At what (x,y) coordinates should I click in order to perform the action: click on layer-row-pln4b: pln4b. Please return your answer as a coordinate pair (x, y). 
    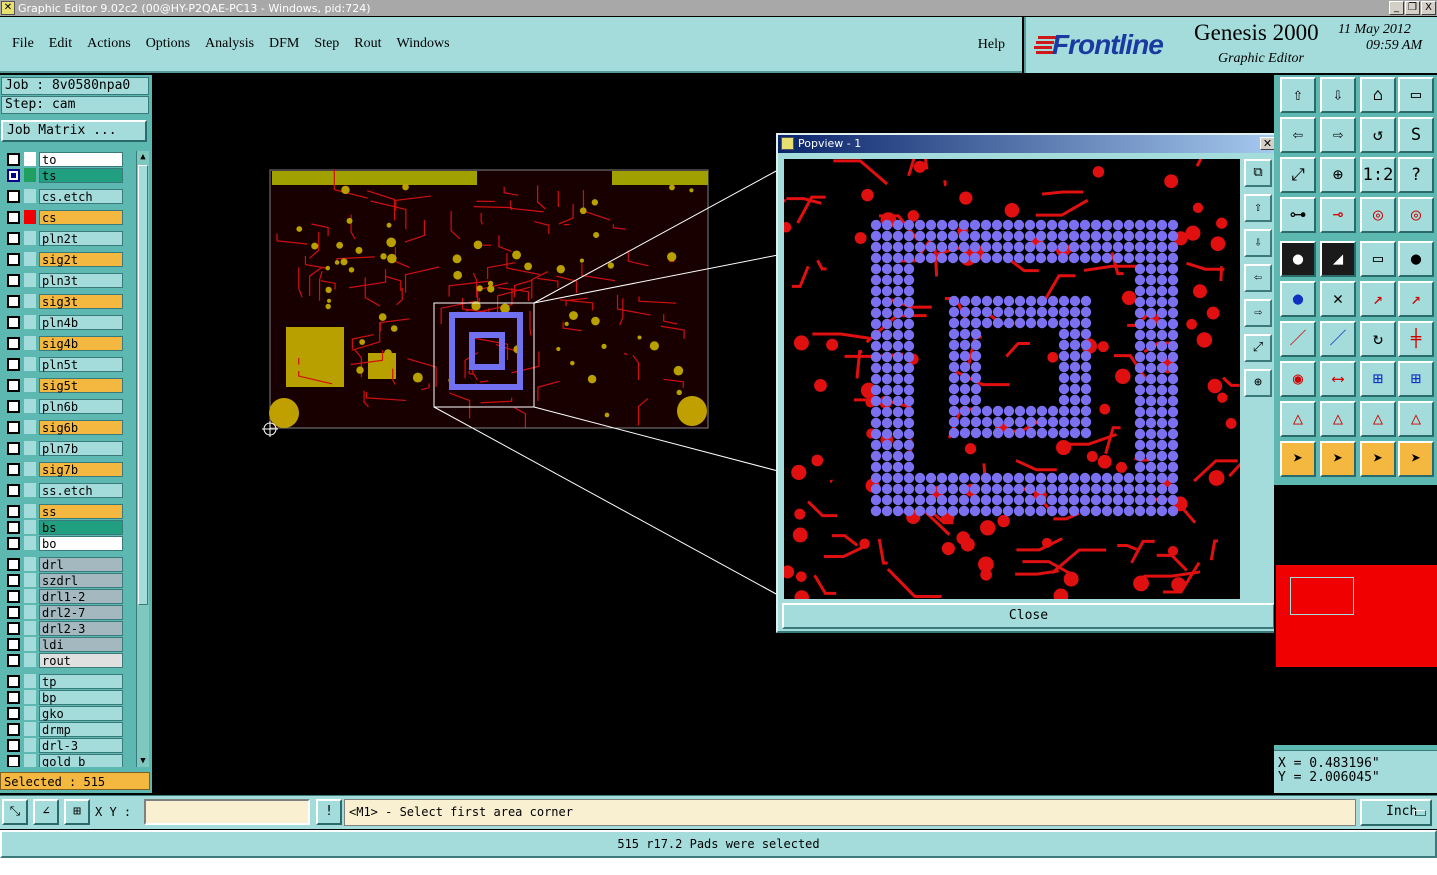
    Looking at the image, I should click on (69, 322).